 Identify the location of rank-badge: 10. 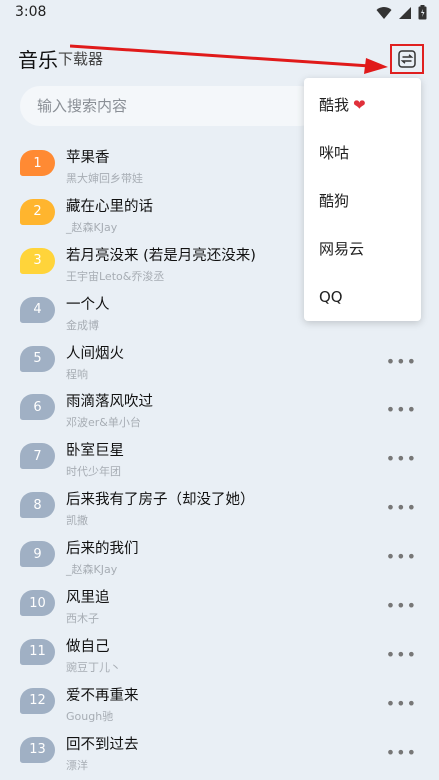
(37, 603).